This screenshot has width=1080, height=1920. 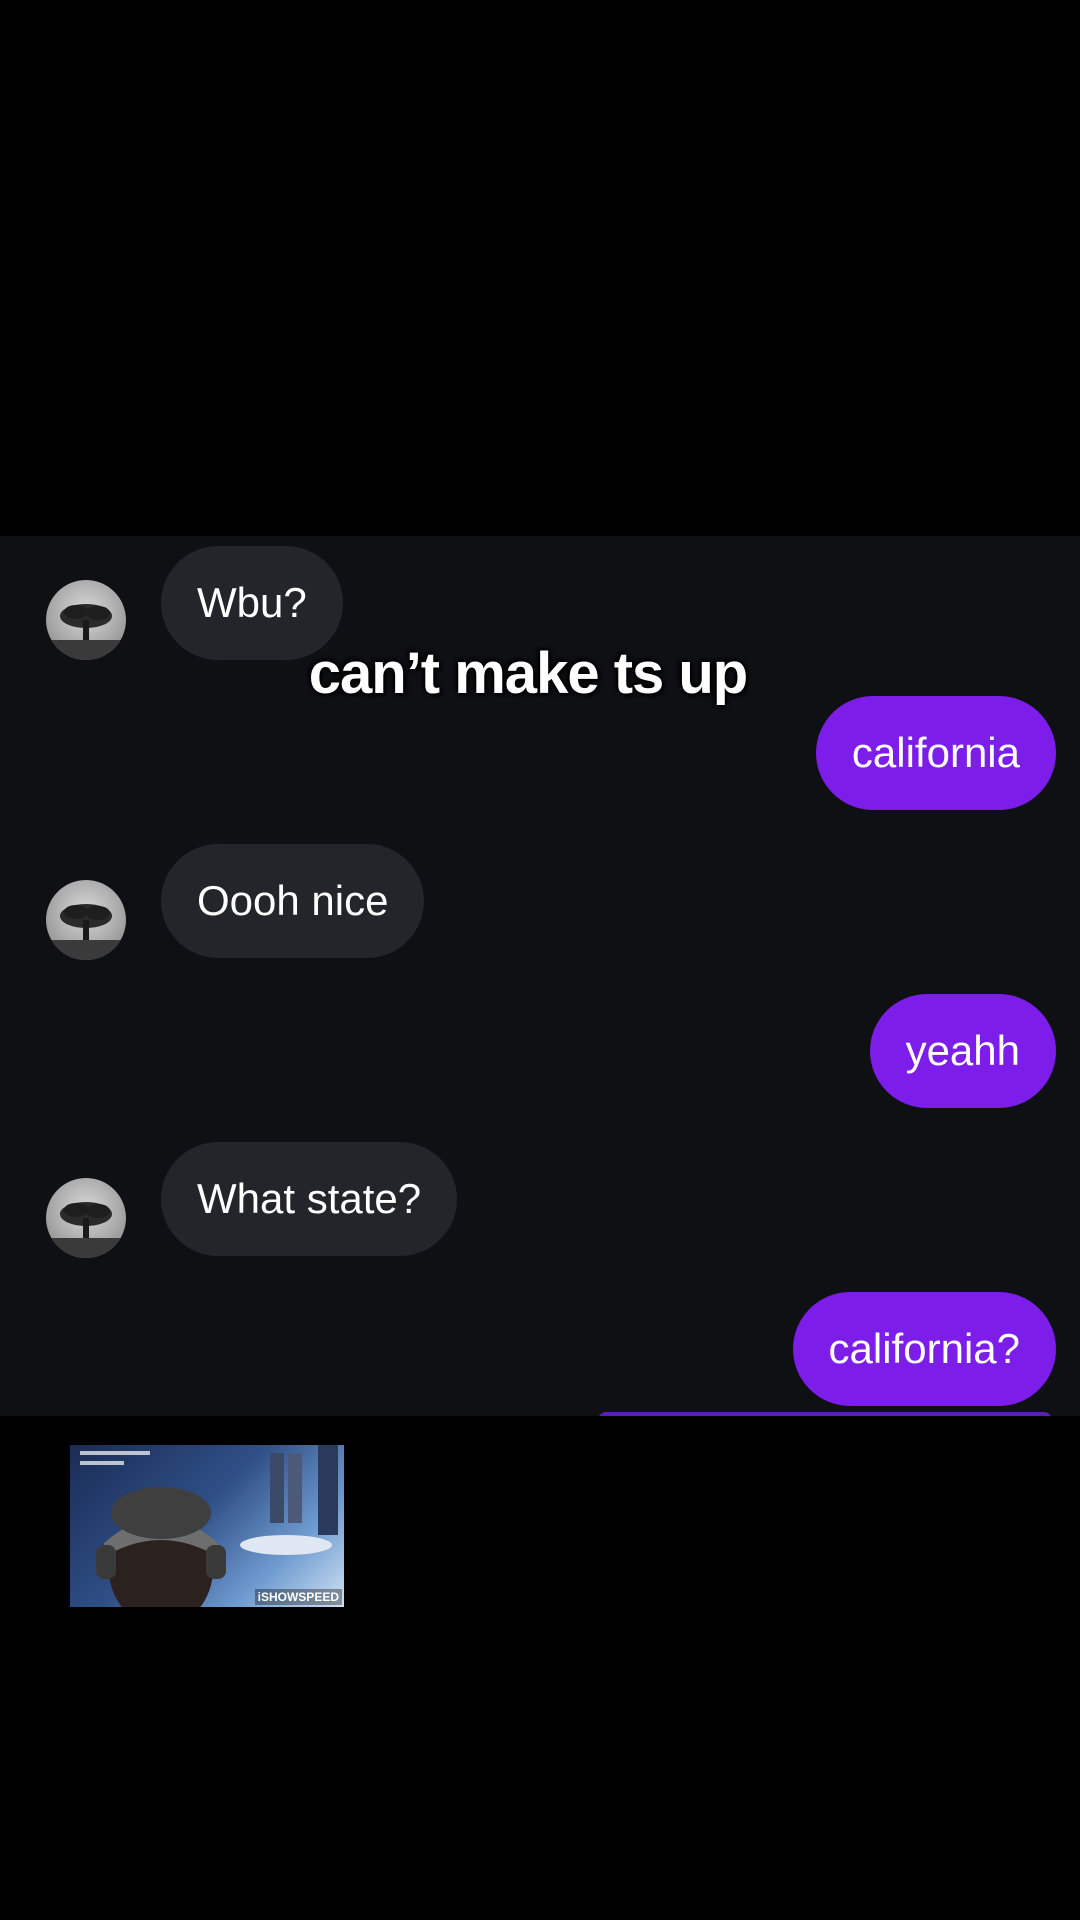 What do you see at coordinates (289, 1500) in the screenshot?
I see `background-figures` at bounding box center [289, 1500].